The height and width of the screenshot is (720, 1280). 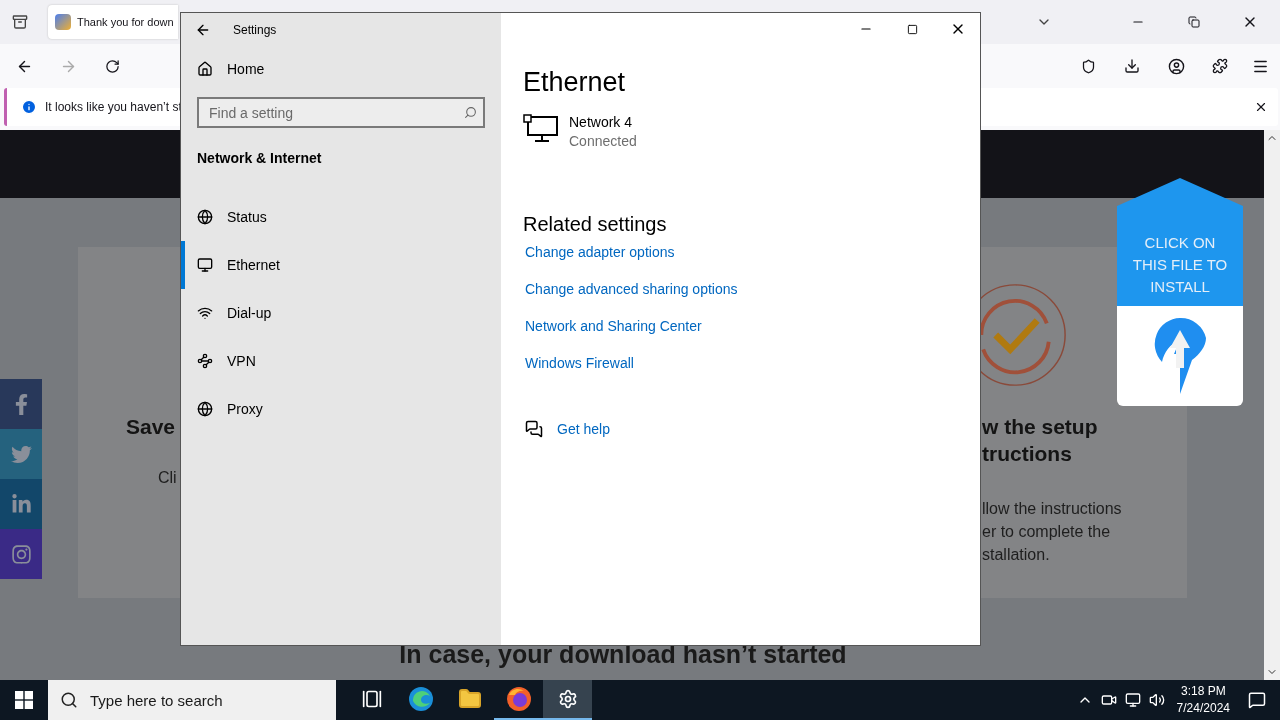 What do you see at coordinates (341, 217) in the screenshot?
I see `nav-item: Status` at bounding box center [341, 217].